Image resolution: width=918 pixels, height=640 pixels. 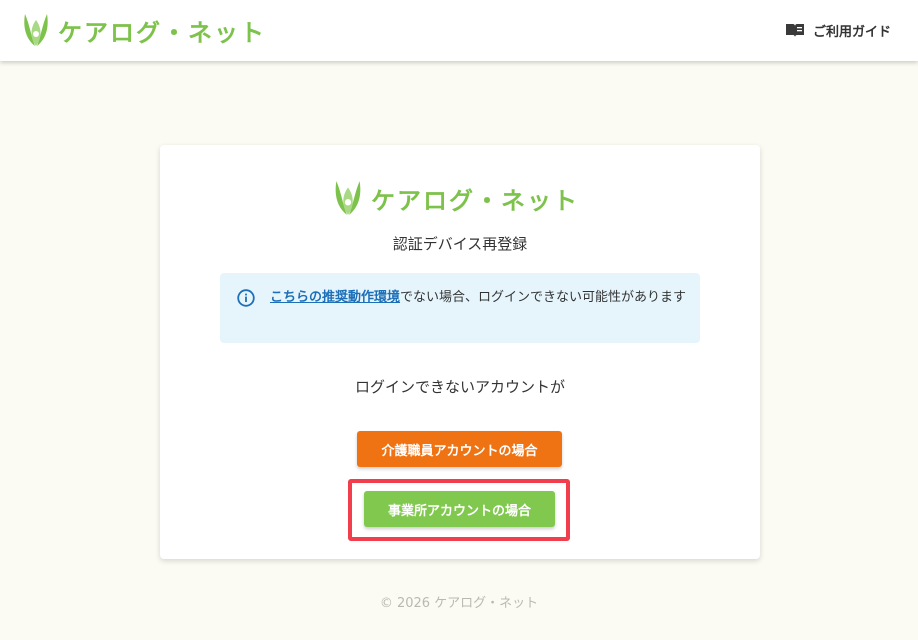 What do you see at coordinates (459, 603) in the screenshot?
I see `footer-copyright: © 2026 ケアログ・ネット` at bounding box center [459, 603].